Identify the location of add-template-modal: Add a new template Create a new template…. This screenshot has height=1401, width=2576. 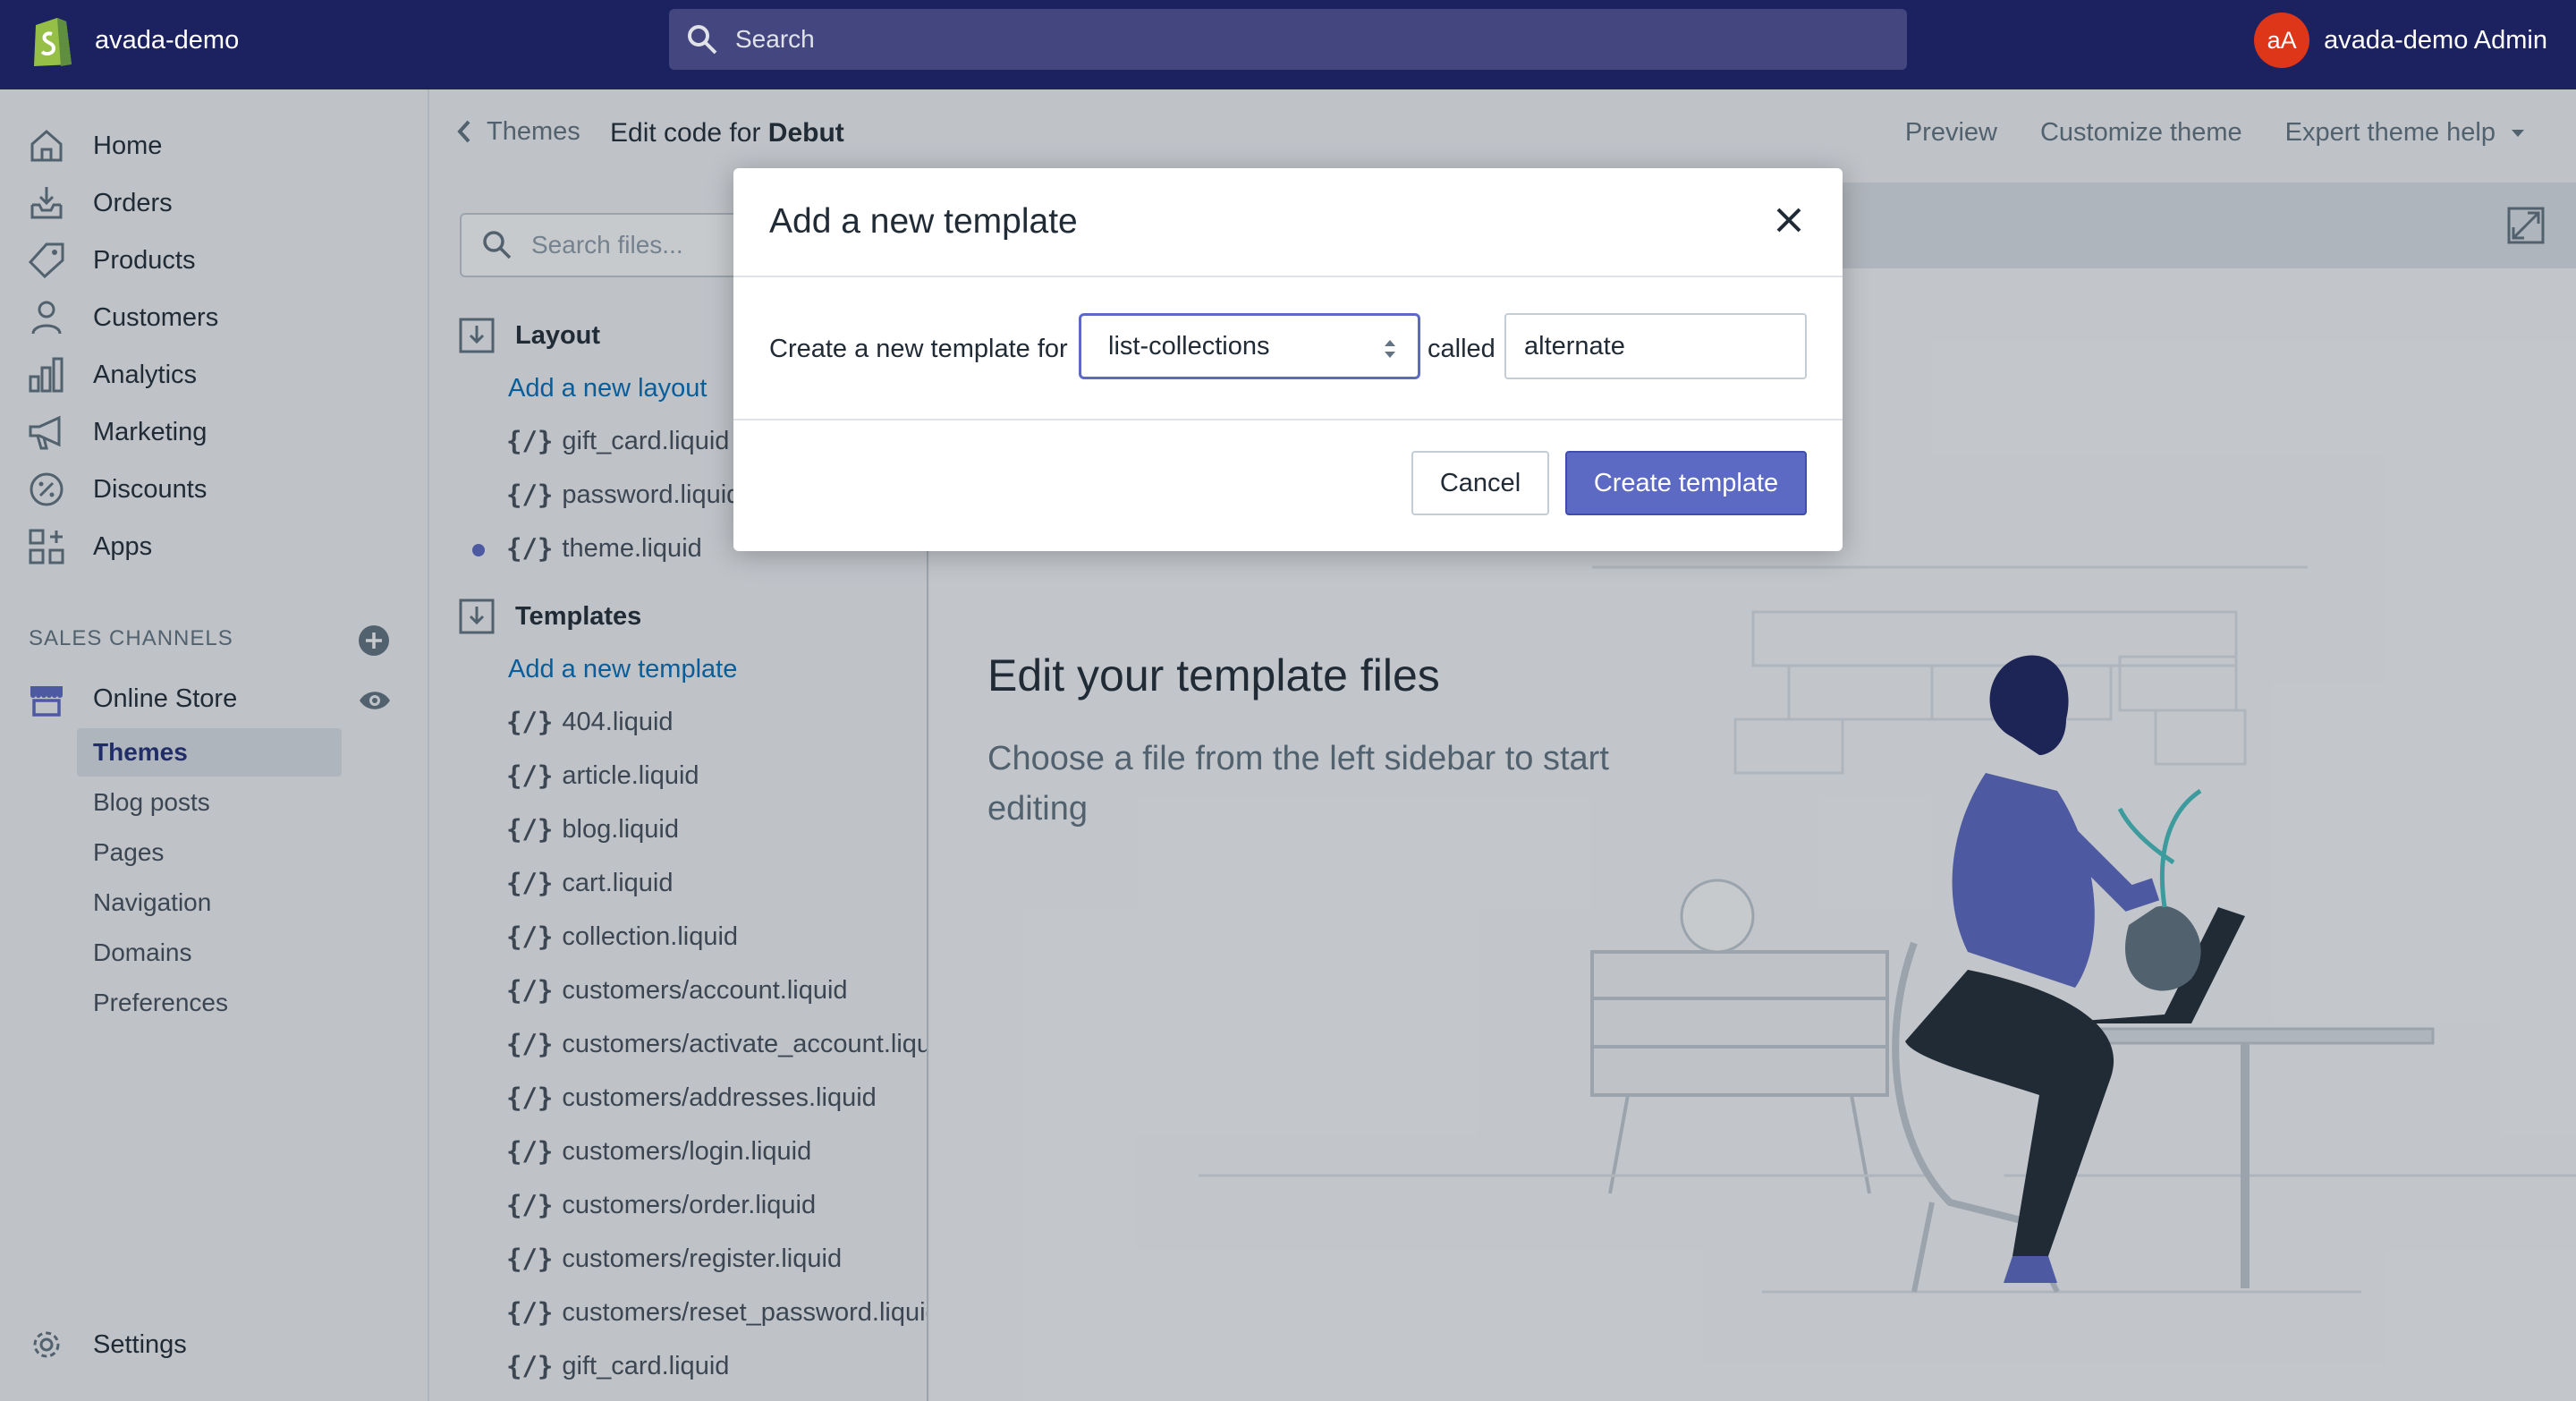
(1288, 359).